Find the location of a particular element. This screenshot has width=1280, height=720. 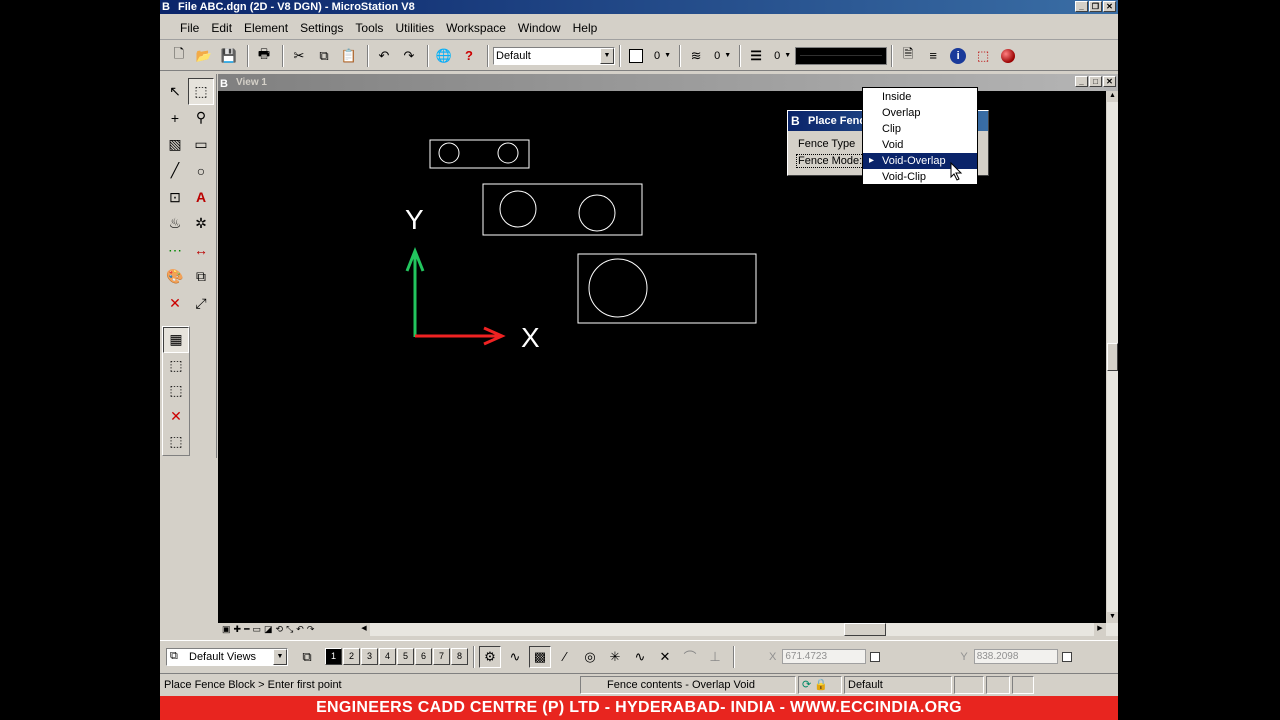

middle-circle-left is located at coordinates (518, 209).